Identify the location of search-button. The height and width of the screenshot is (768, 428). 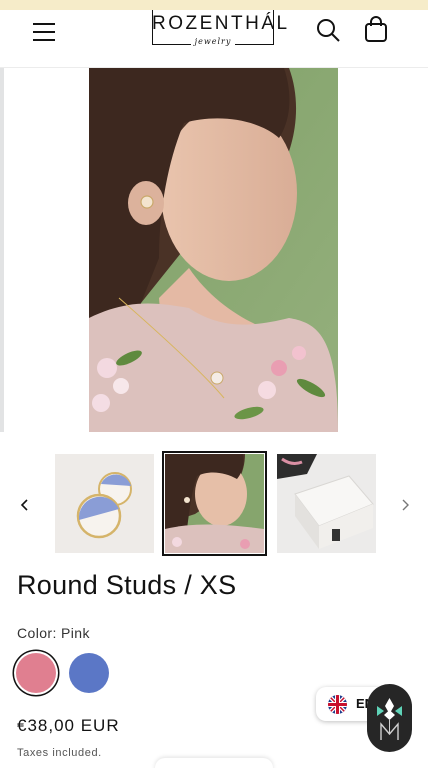
(328, 30).